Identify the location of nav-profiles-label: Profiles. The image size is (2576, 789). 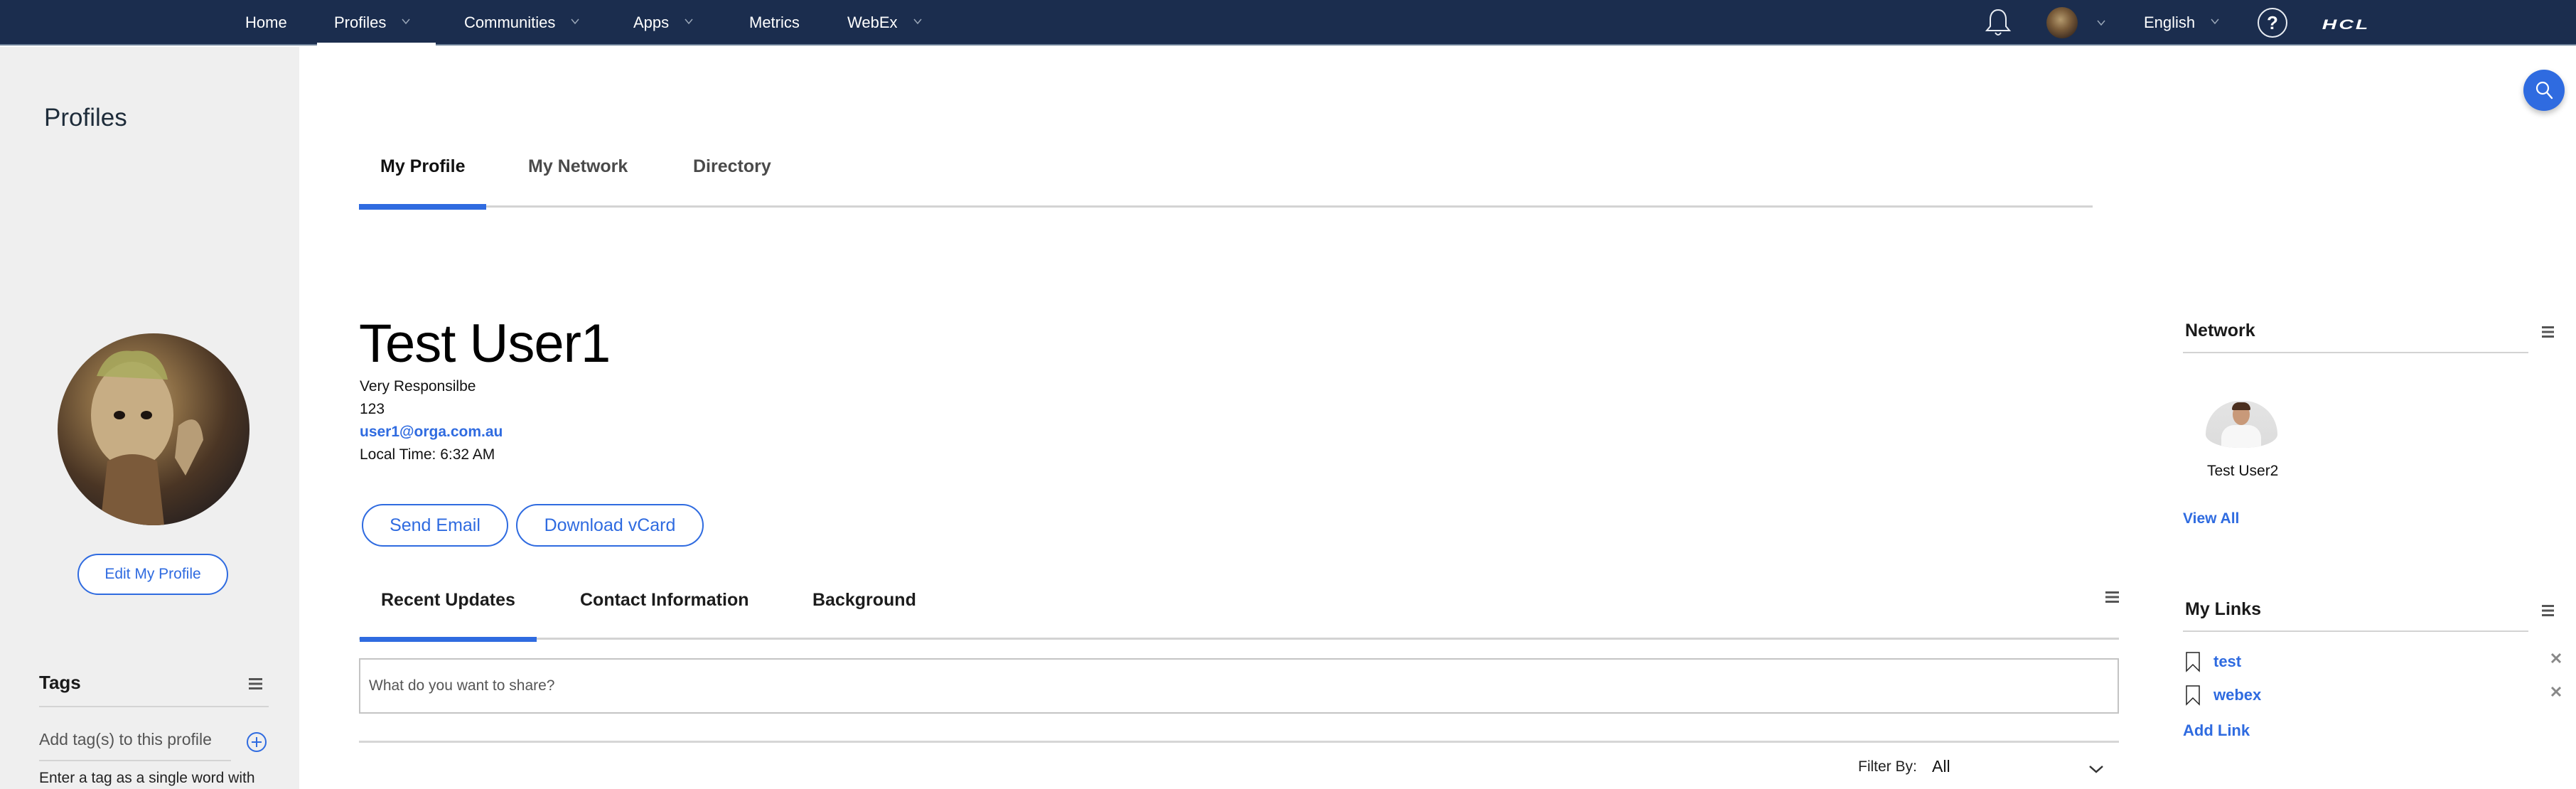
(360, 22).